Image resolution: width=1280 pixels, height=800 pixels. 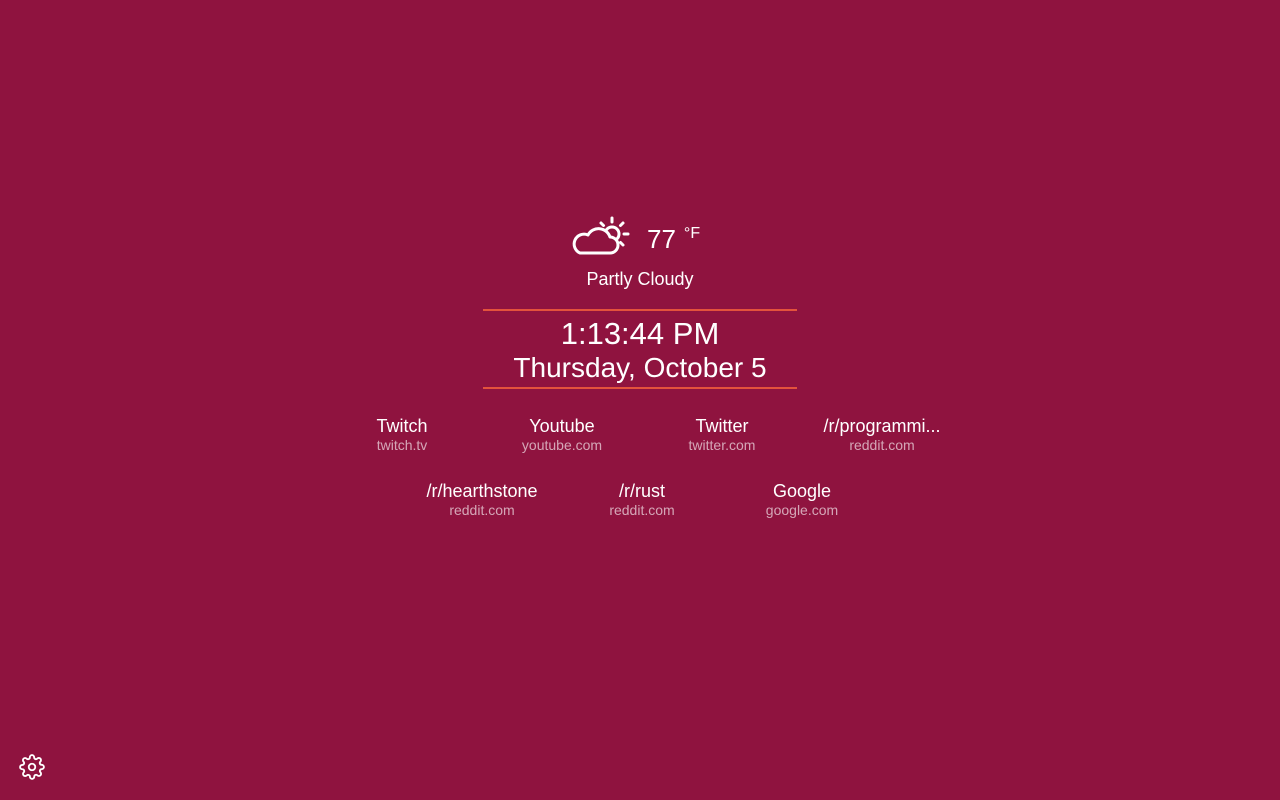 I want to click on shortcut-reddit-rust: /r/rust reddit.com, so click(x=642, y=499).